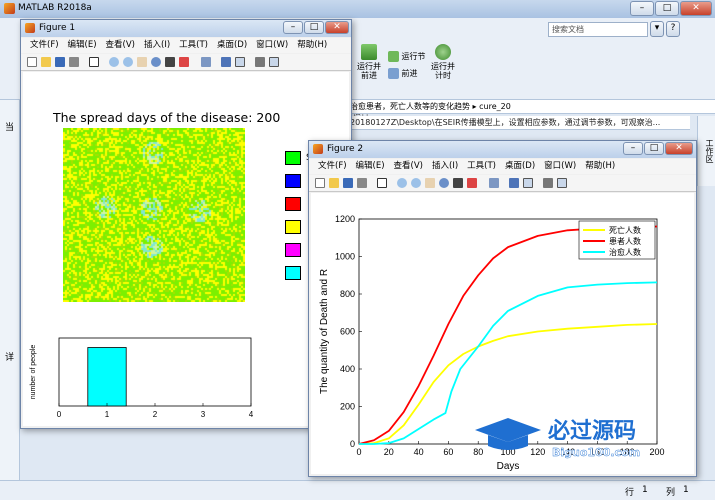 The width and height of the screenshot is (715, 500). I want to click on advance-icon, so click(393, 73).